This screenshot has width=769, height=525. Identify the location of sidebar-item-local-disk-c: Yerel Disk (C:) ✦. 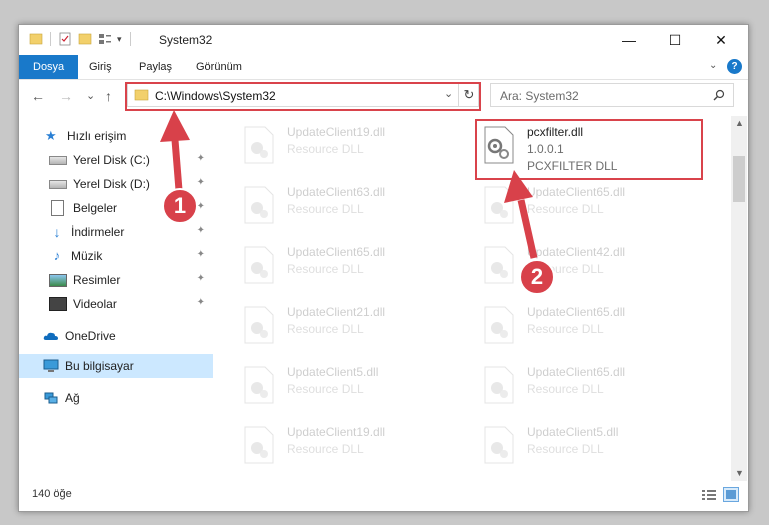
(116, 160).